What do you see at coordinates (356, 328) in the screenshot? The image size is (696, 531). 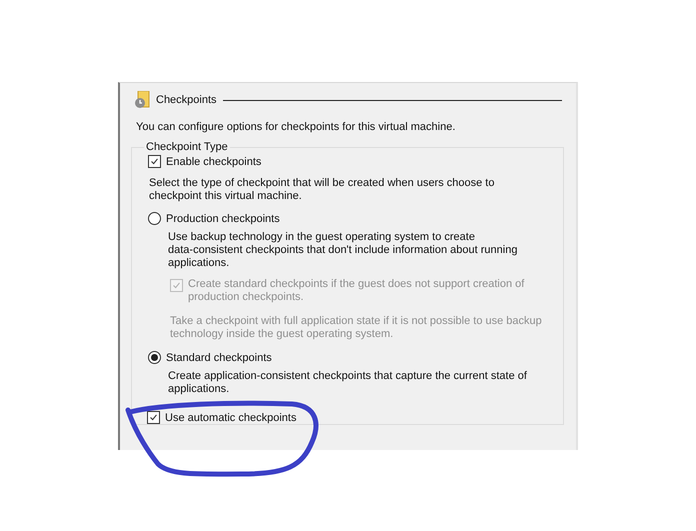 I see `option-note: Take a checkpoint with full application state if it is not possible to use backup technology inside the guest operating system.` at bounding box center [356, 328].